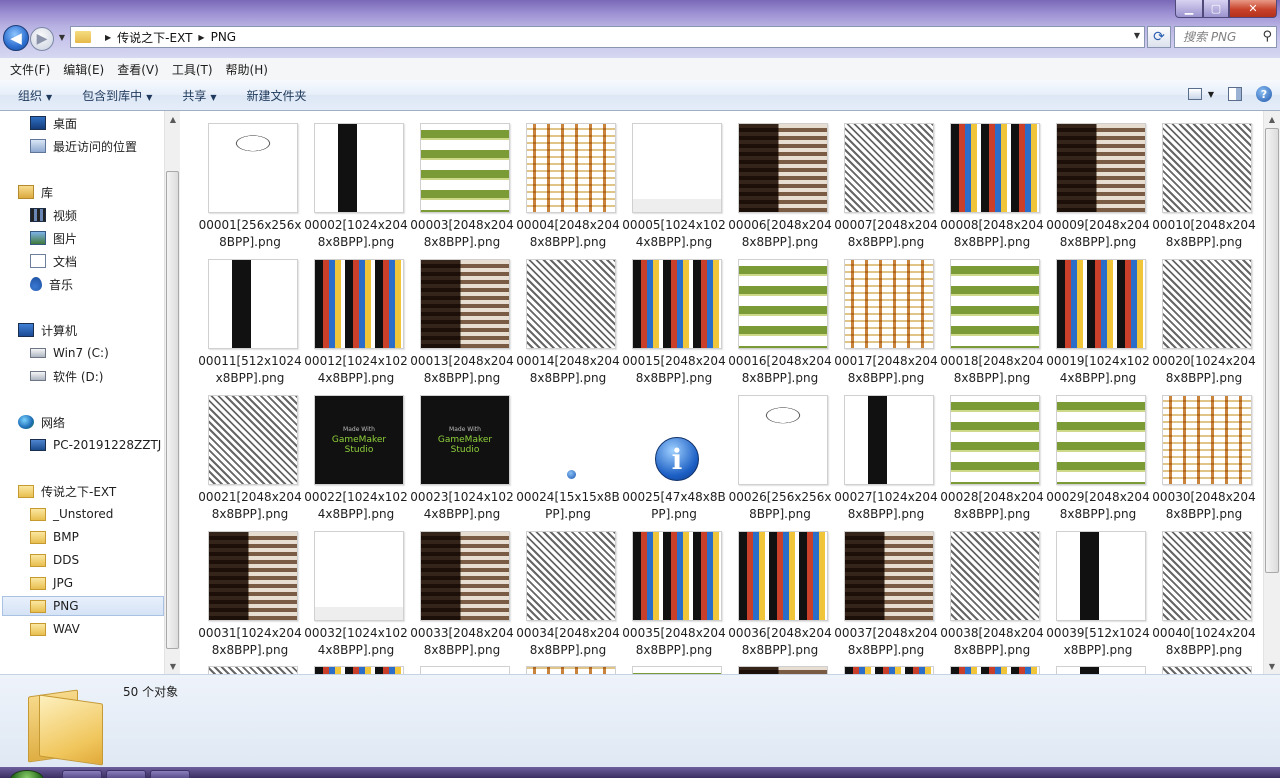 This screenshot has height=778, width=1280. Describe the element at coordinates (1204, 326) in the screenshot. I see `file-item: 00020[1024x2048x8BPP].png` at that location.